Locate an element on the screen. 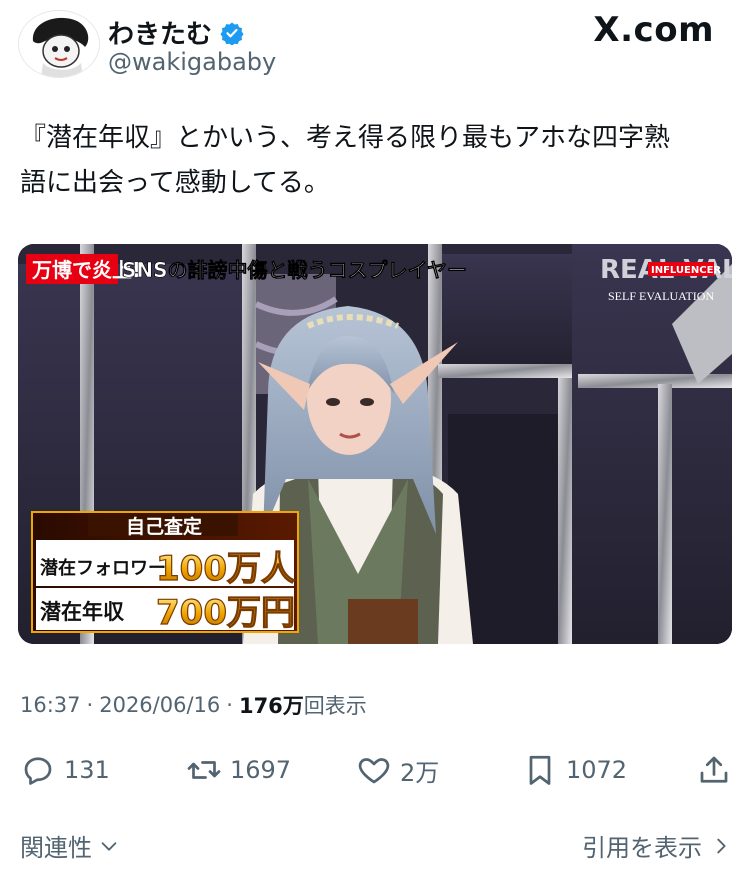  reply-button: 131 is located at coordinates (65, 770).